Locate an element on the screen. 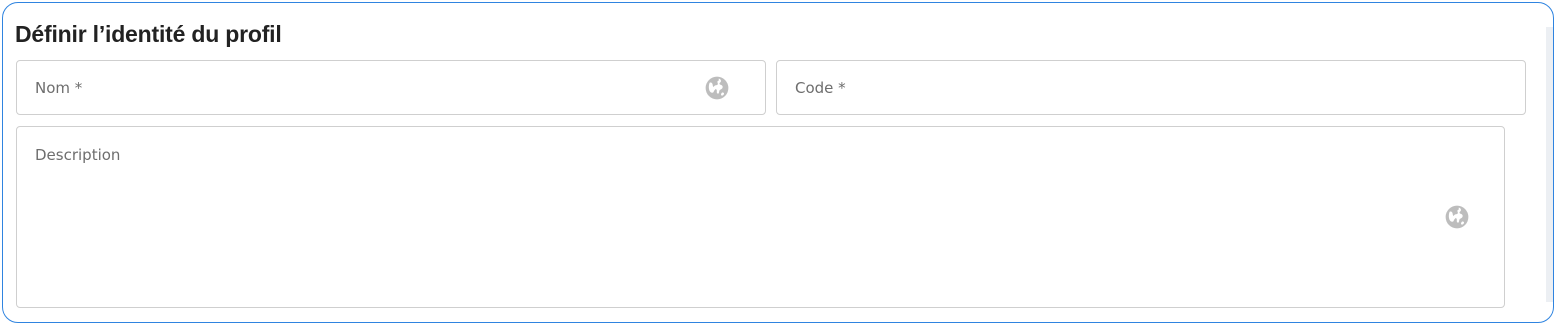 The width and height of the screenshot is (1558, 327). nom-input is located at coordinates (391, 87).